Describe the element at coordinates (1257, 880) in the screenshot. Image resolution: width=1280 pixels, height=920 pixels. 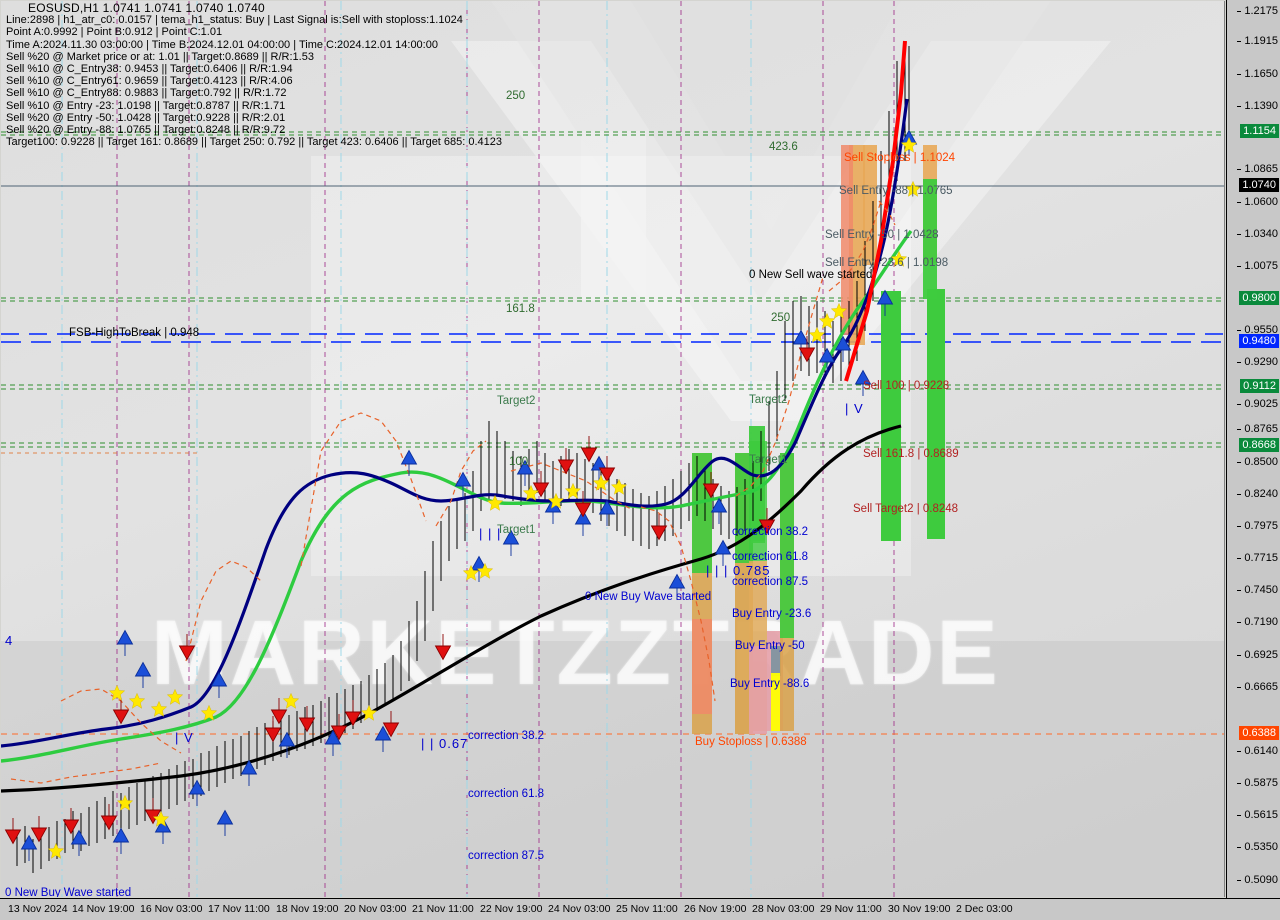
I see `price-tick-label: 0.5090` at that location.